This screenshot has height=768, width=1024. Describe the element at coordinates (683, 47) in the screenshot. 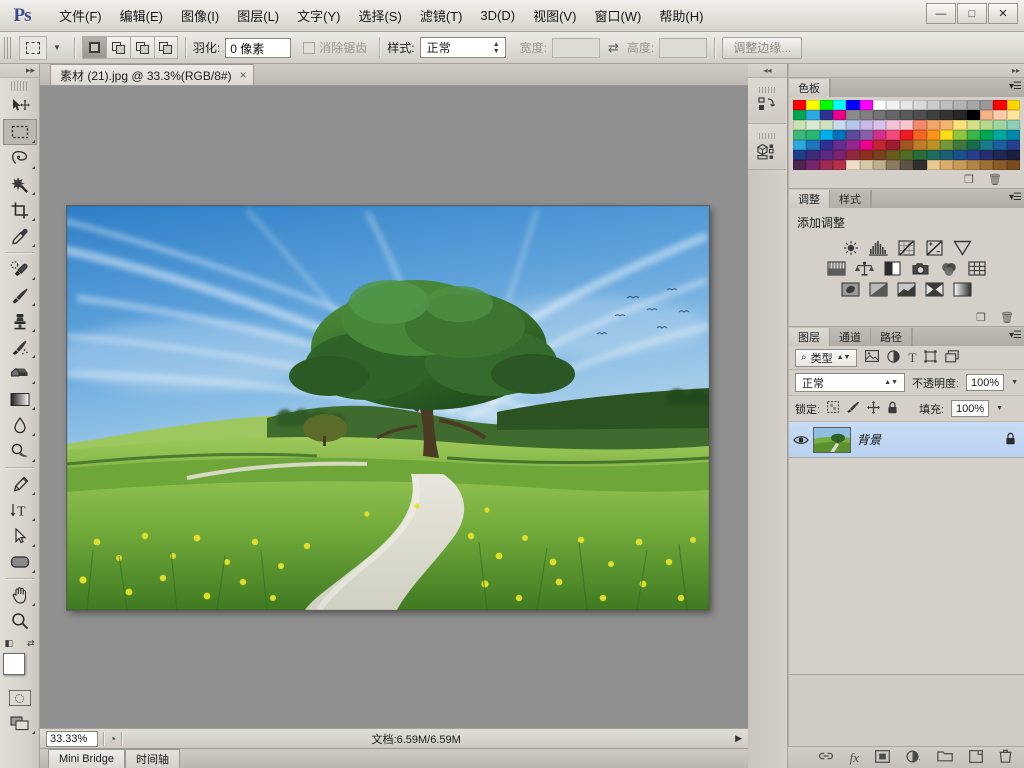

I see `height-input` at that location.